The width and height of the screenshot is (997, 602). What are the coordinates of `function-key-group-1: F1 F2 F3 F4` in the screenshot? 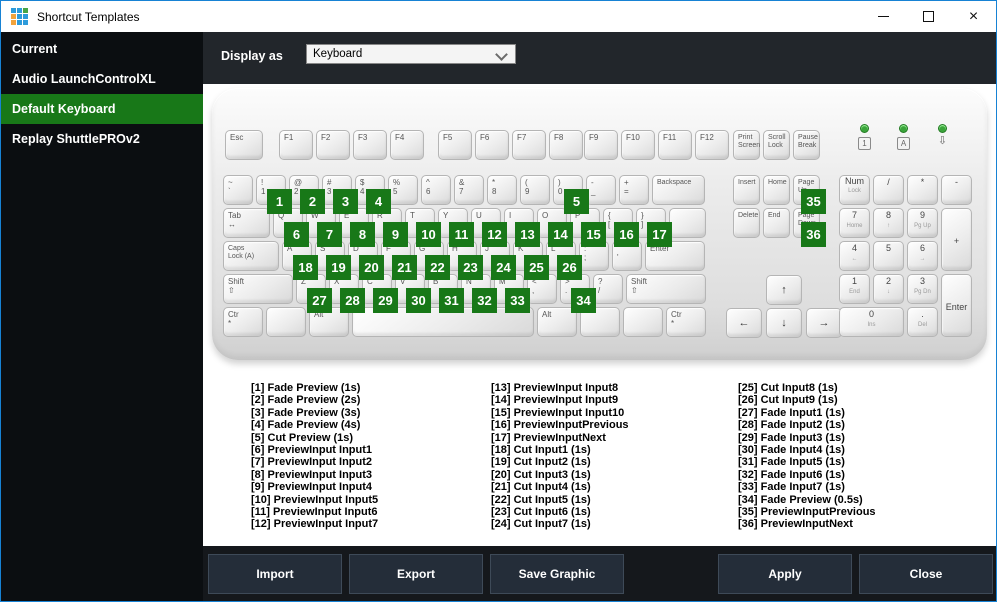 It's located at (353, 145).